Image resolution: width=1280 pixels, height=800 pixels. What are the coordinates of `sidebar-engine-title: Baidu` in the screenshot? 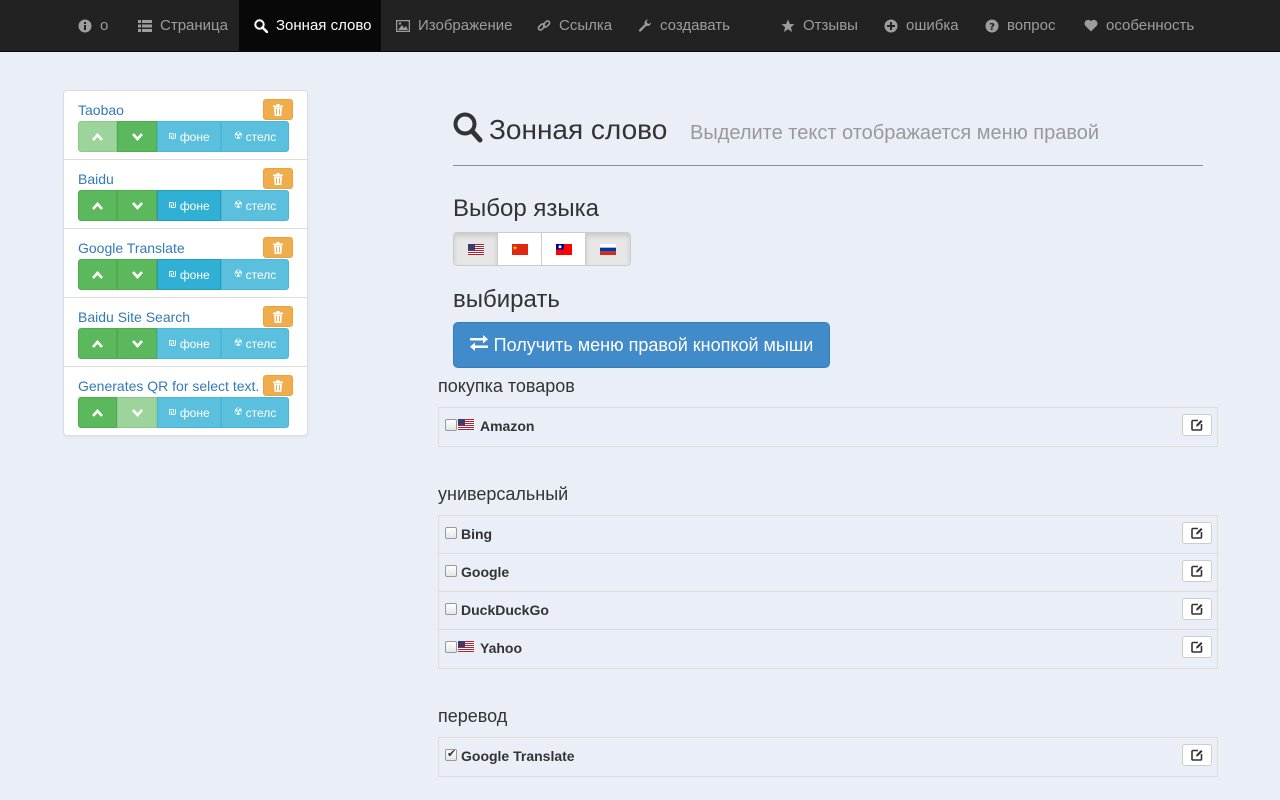 It's located at (96, 179).